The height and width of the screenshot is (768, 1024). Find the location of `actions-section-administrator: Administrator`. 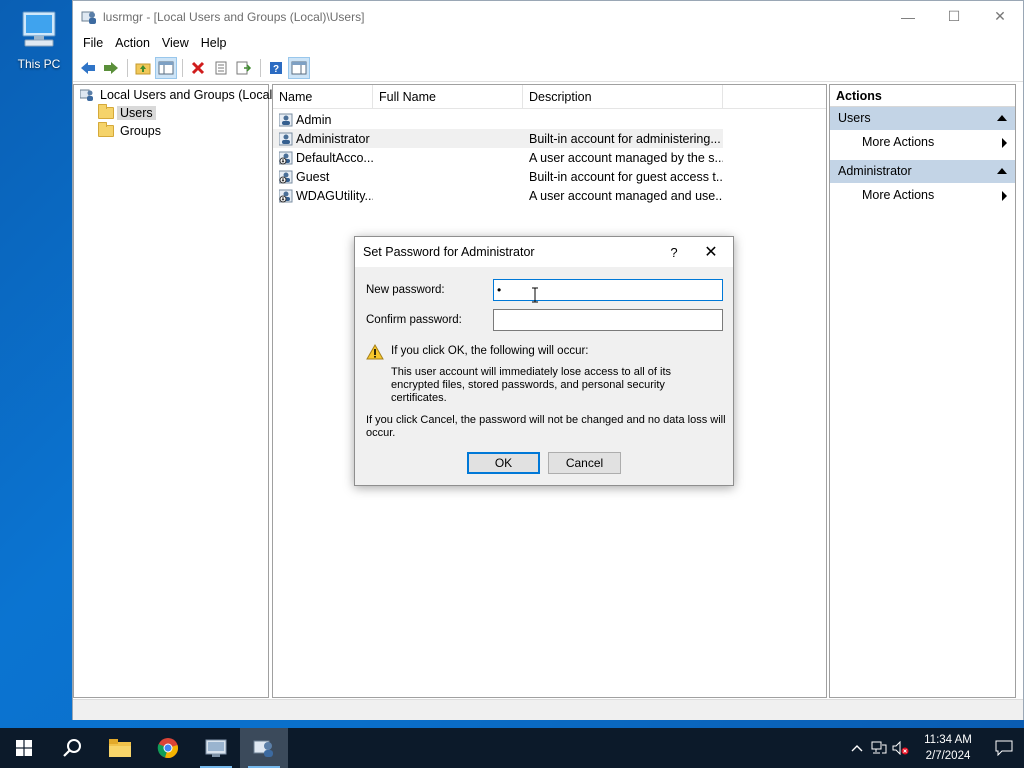

actions-section-administrator: Administrator is located at coordinates (922, 171).